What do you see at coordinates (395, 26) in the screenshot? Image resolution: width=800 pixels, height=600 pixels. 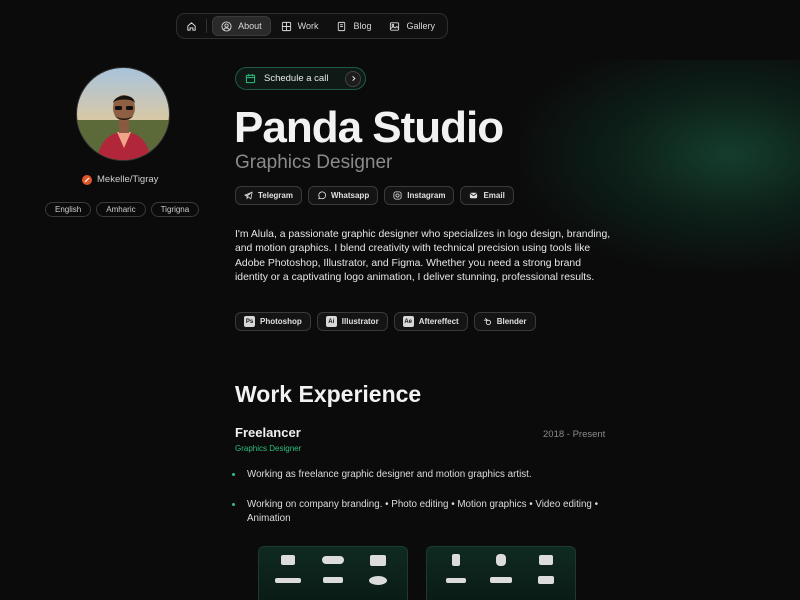 I see `image-icon` at bounding box center [395, 26].